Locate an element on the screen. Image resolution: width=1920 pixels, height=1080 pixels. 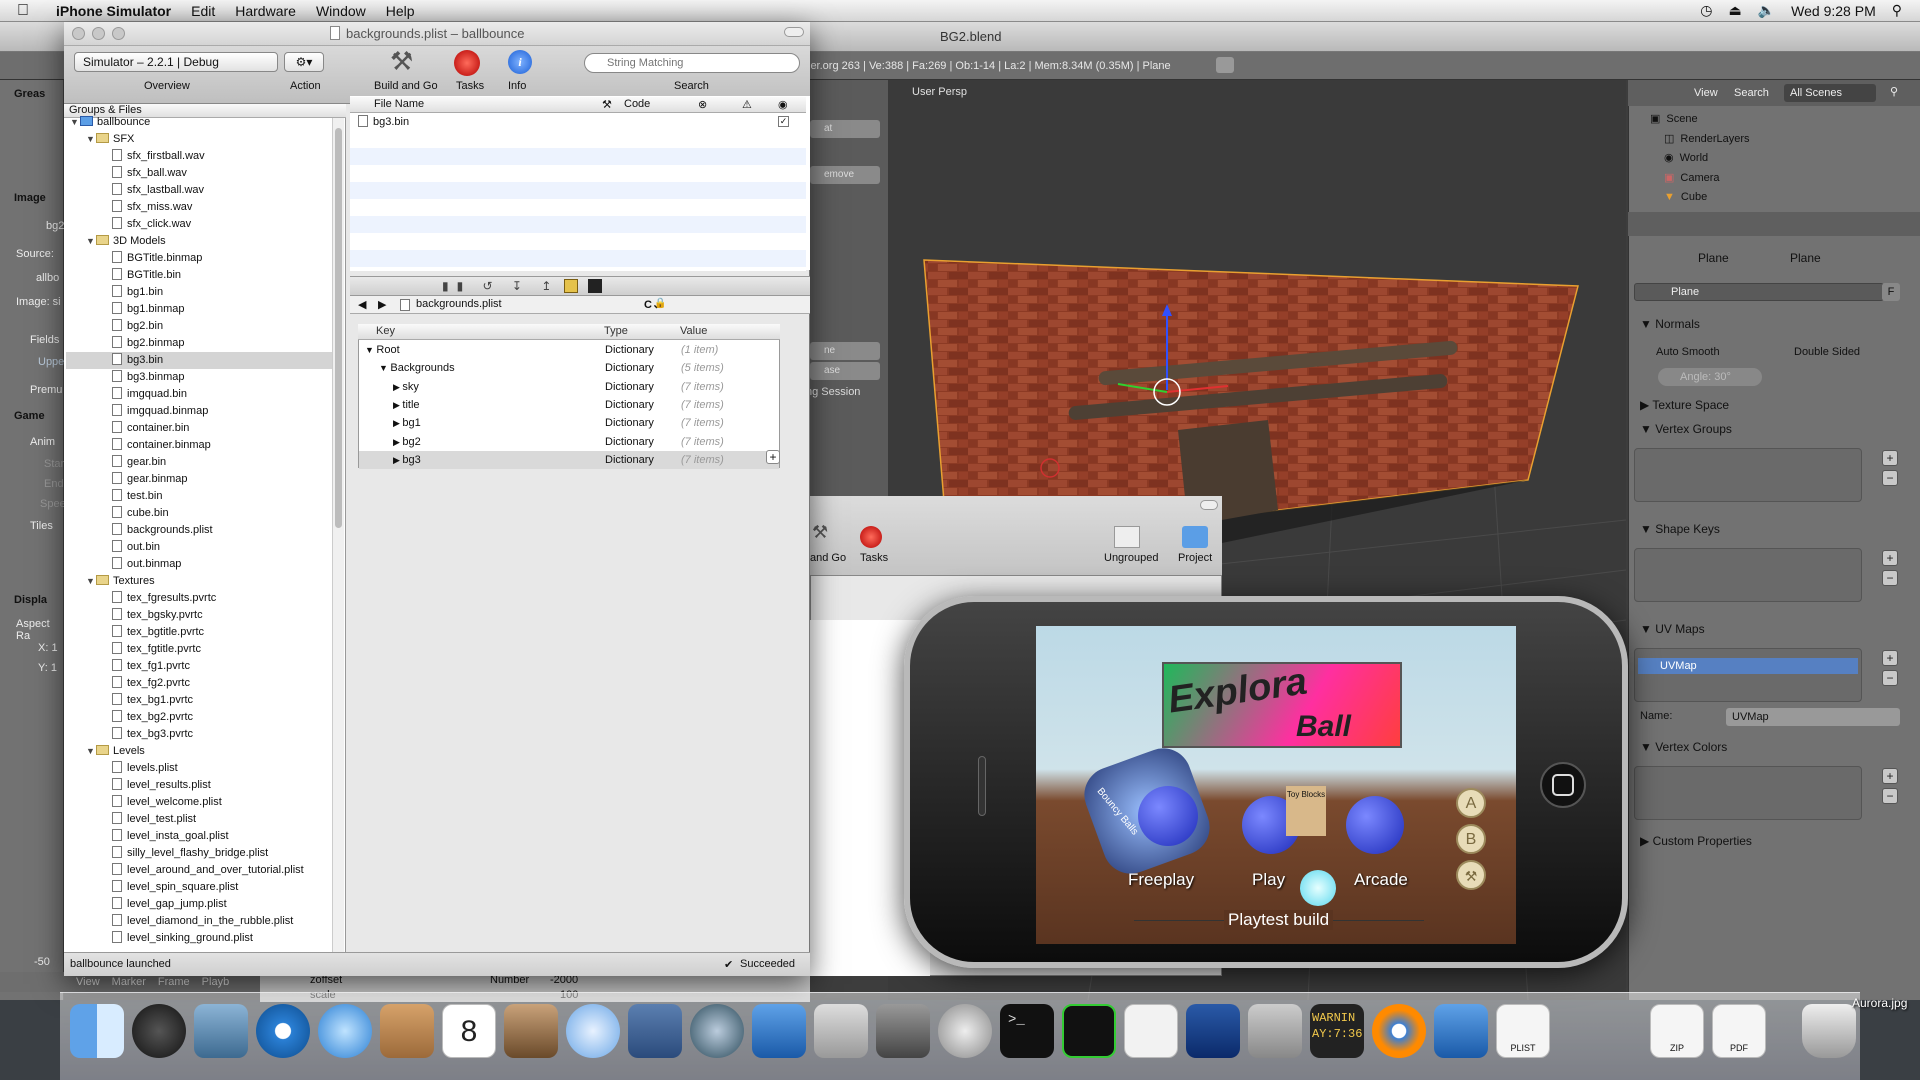
double-sided-checkbox: Double Sided is located at coordinates (1827, 352).